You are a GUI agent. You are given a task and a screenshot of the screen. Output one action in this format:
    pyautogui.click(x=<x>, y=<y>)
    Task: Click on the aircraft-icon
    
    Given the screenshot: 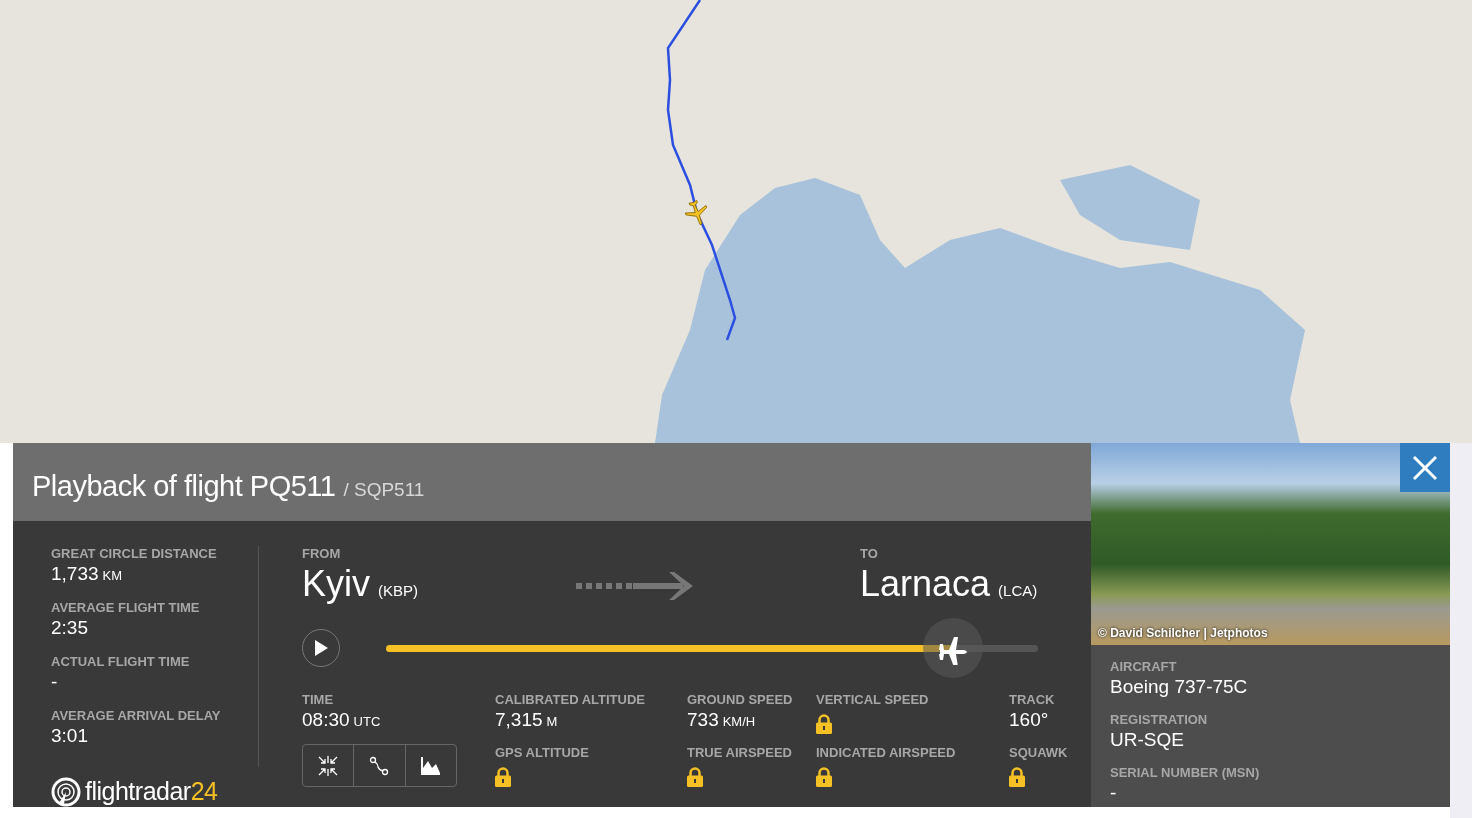 What is the action you would take?
    pyautogui.click(x=696, y=212)
    